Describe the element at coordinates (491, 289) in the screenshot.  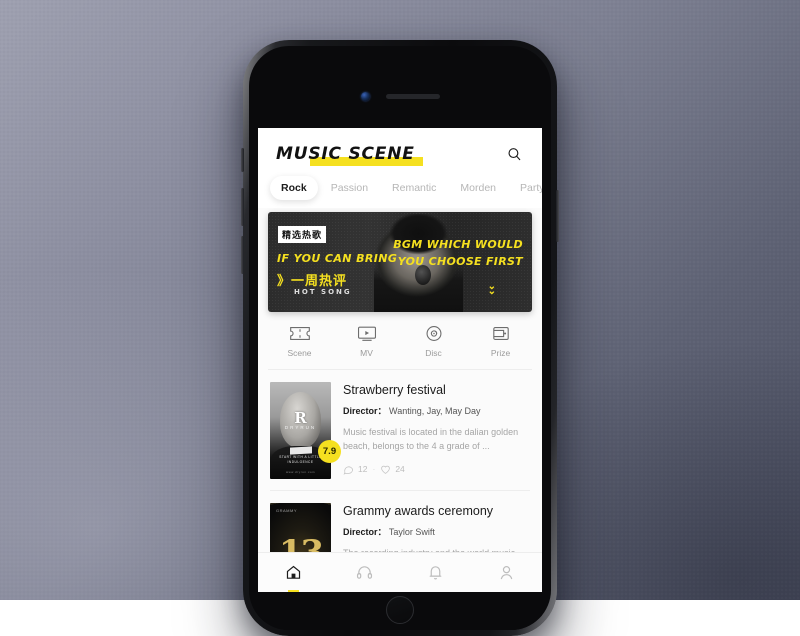
I see `double-chevron-down-icon: ⌄ ⌄` at that location.